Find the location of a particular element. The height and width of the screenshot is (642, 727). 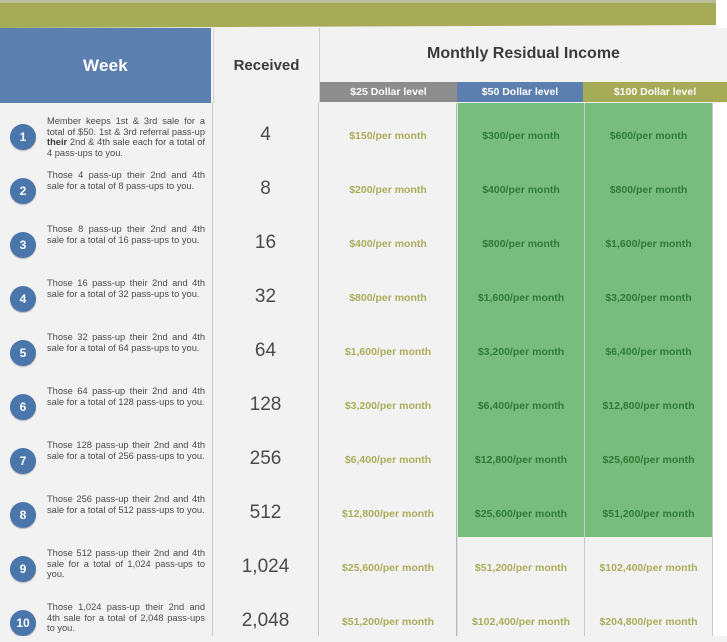

received-value: 2,048 is located at coordinates (265, 620).